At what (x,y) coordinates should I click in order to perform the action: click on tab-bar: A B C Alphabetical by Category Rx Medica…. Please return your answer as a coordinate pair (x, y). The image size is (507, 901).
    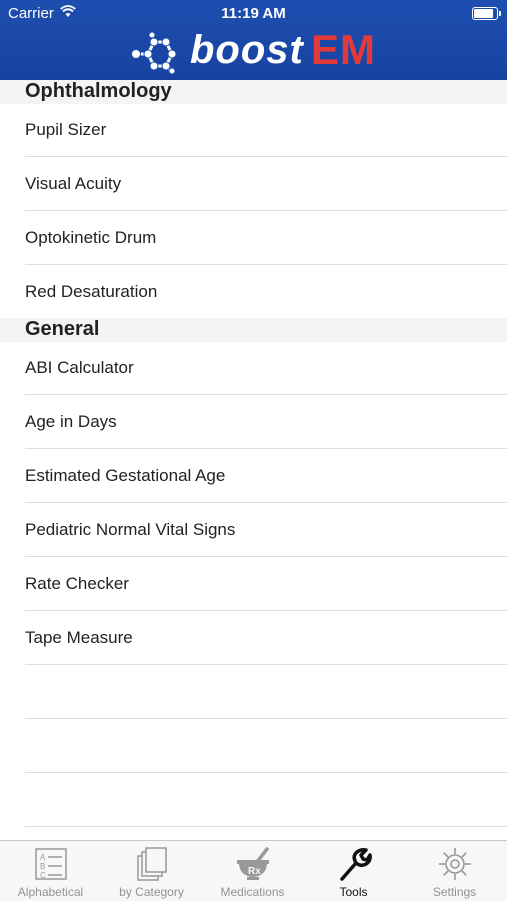
    Looking at the image, I should click on (253, 870).